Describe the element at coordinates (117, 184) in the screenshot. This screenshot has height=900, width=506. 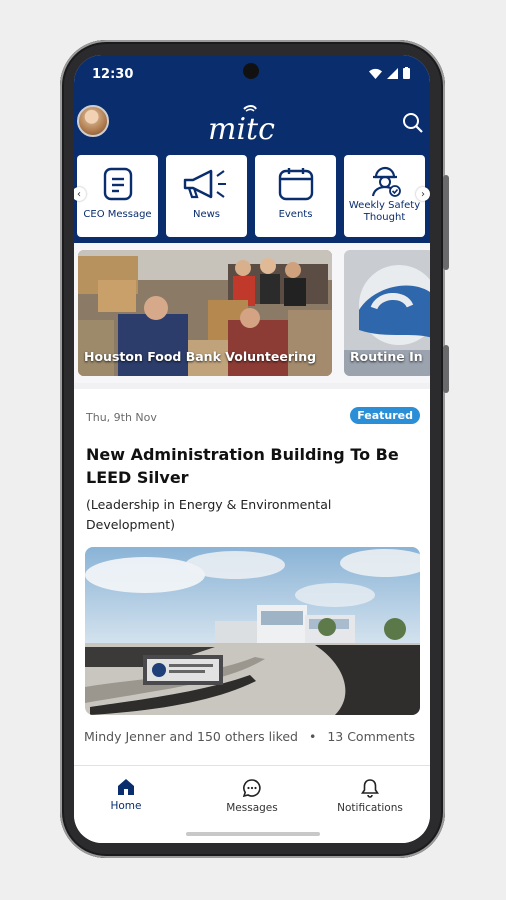
I see `document-icon` at that location.